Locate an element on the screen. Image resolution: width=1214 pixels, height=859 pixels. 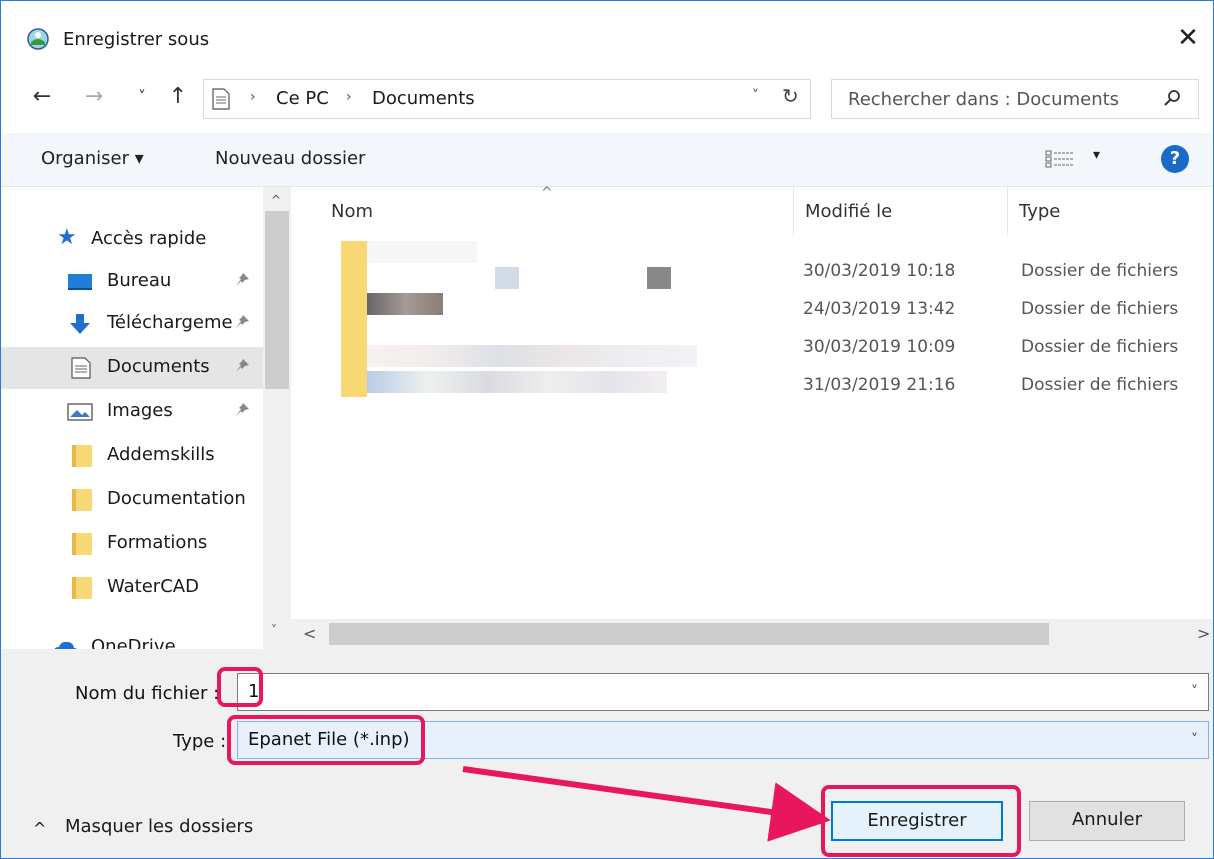
filename-label: Nom du fichier : is located at coordinates (147, 693).